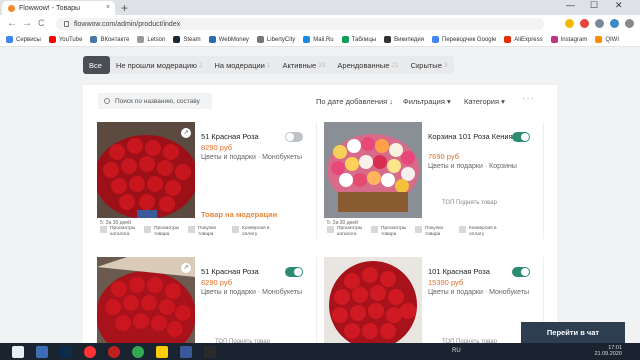  Describe the element at coordinates (109, 39) in the screenshot. I see `bookmark-item: ВКонтакте` at that location.